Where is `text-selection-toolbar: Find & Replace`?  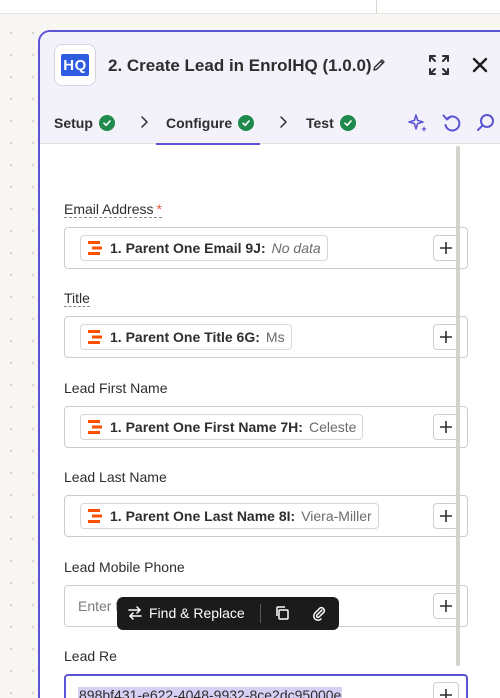
text-selection-toolbar: Find & Replace is located at coordinates (228, 613).